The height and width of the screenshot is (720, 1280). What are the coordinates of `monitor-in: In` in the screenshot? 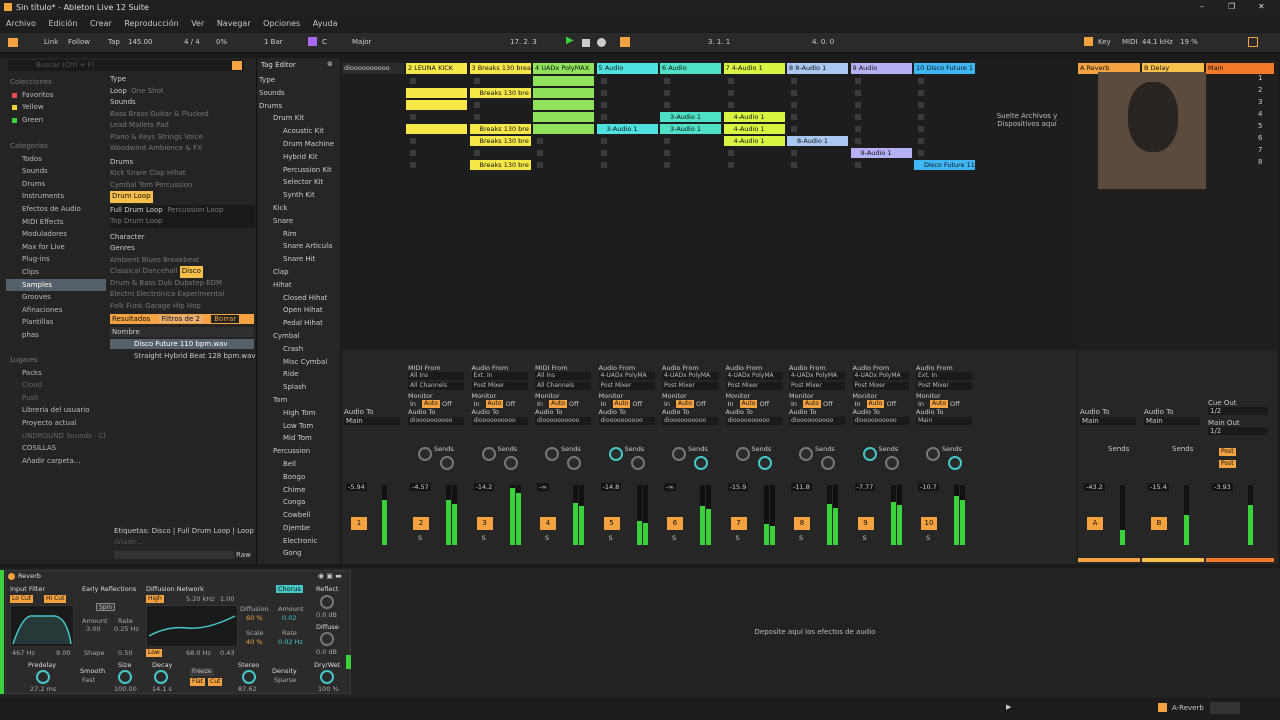 It's located at (858, 404).